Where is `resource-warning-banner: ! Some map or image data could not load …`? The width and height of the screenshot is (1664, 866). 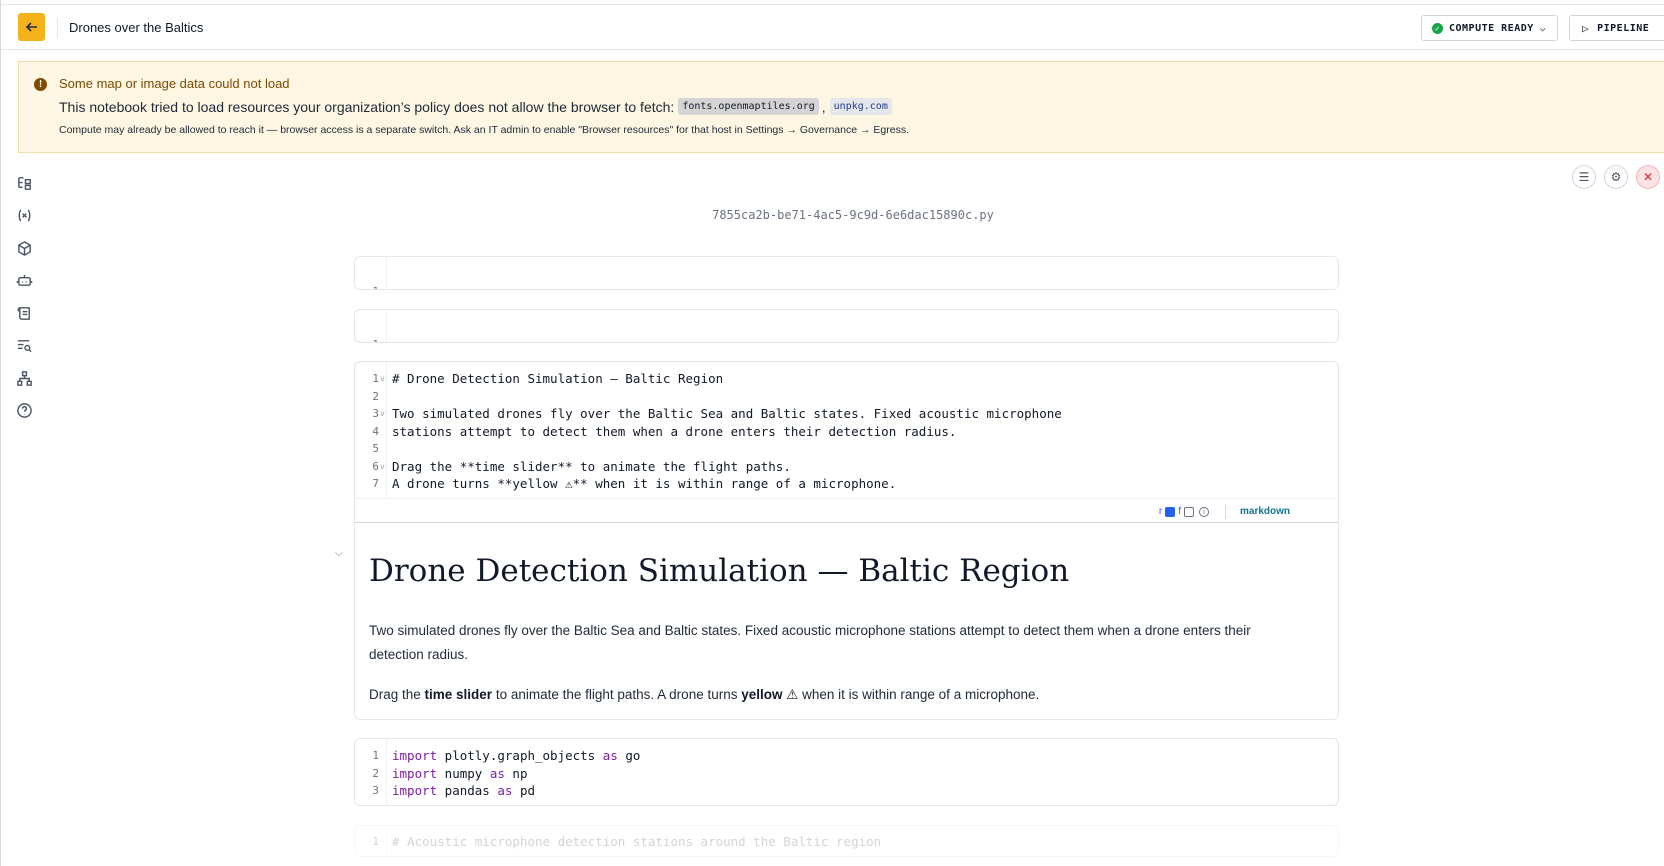
resource-warning-banner: ! Some map or image data could not load … is located at coordinates (841, 107).